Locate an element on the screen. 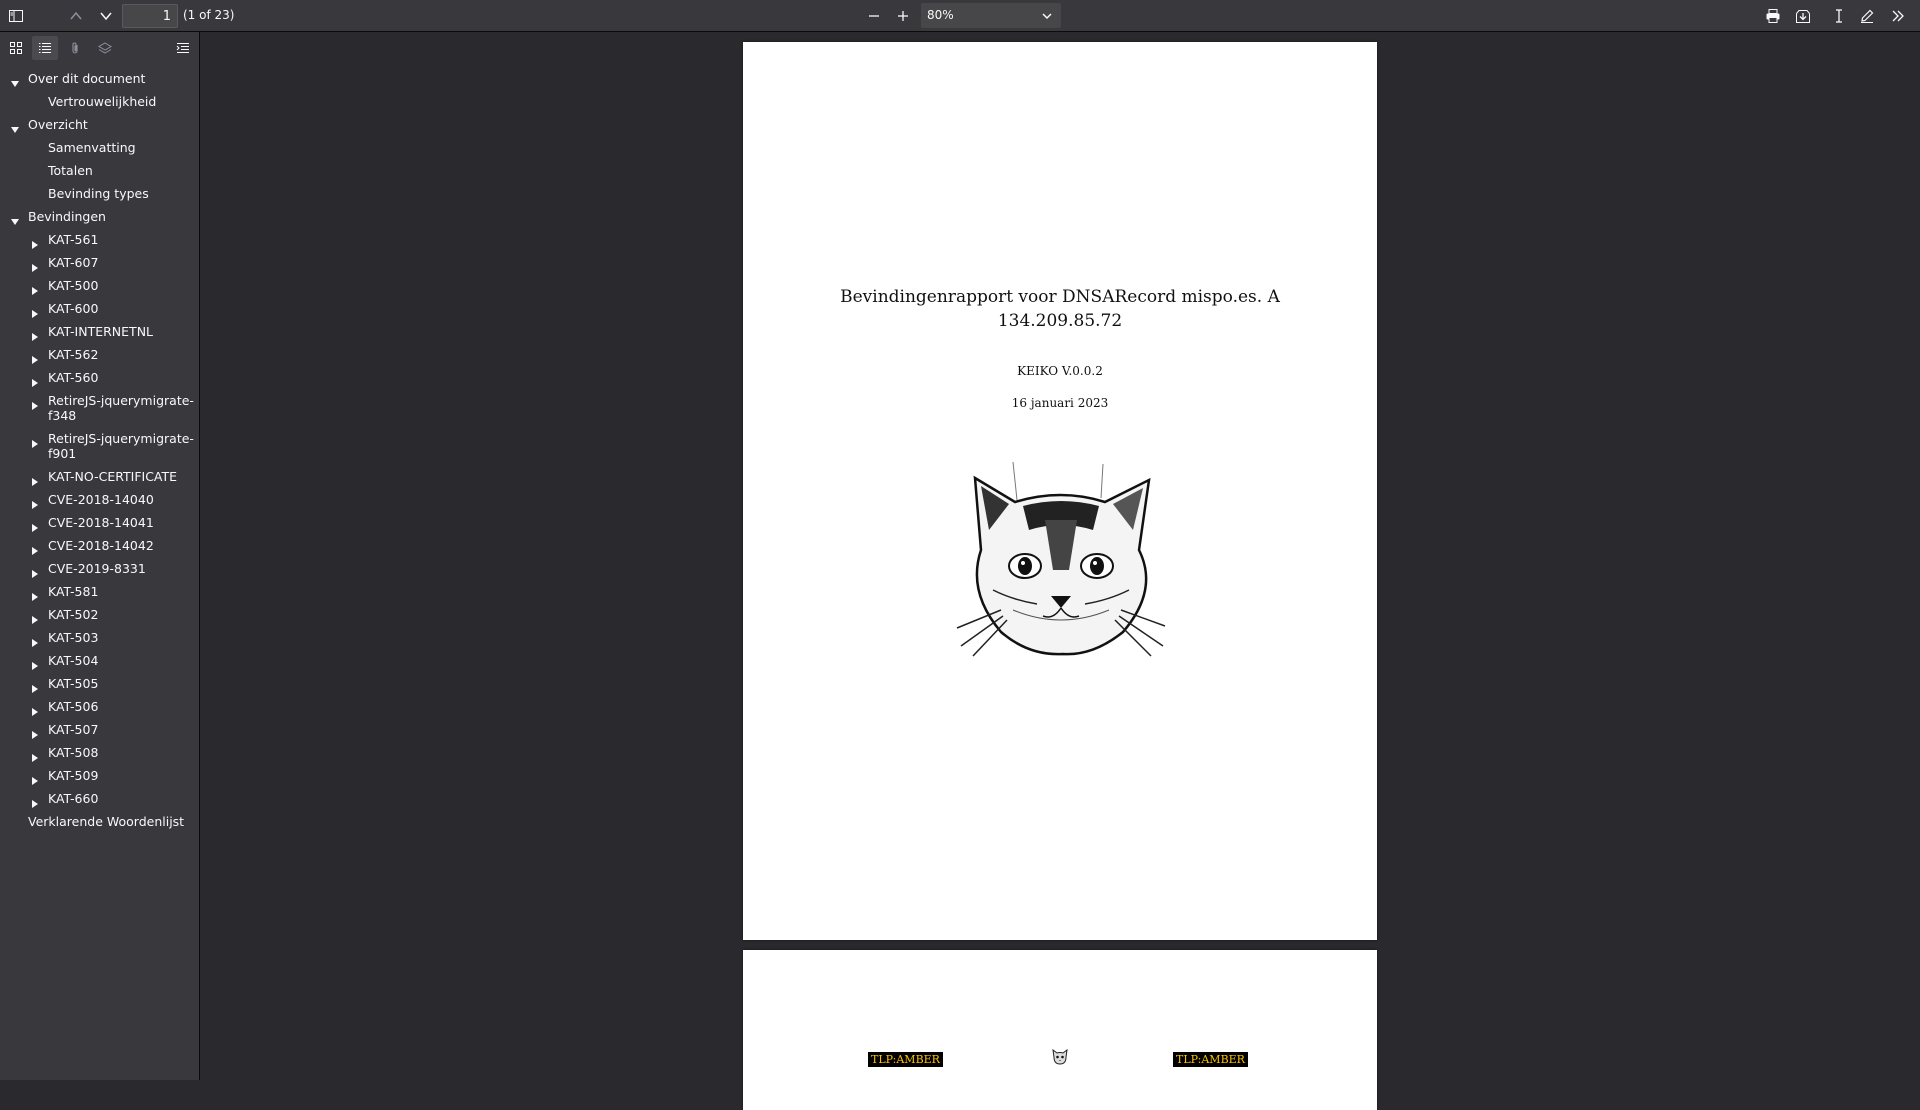  toolbar: (1 of 23) 80% is located at coordinates (960, 16).